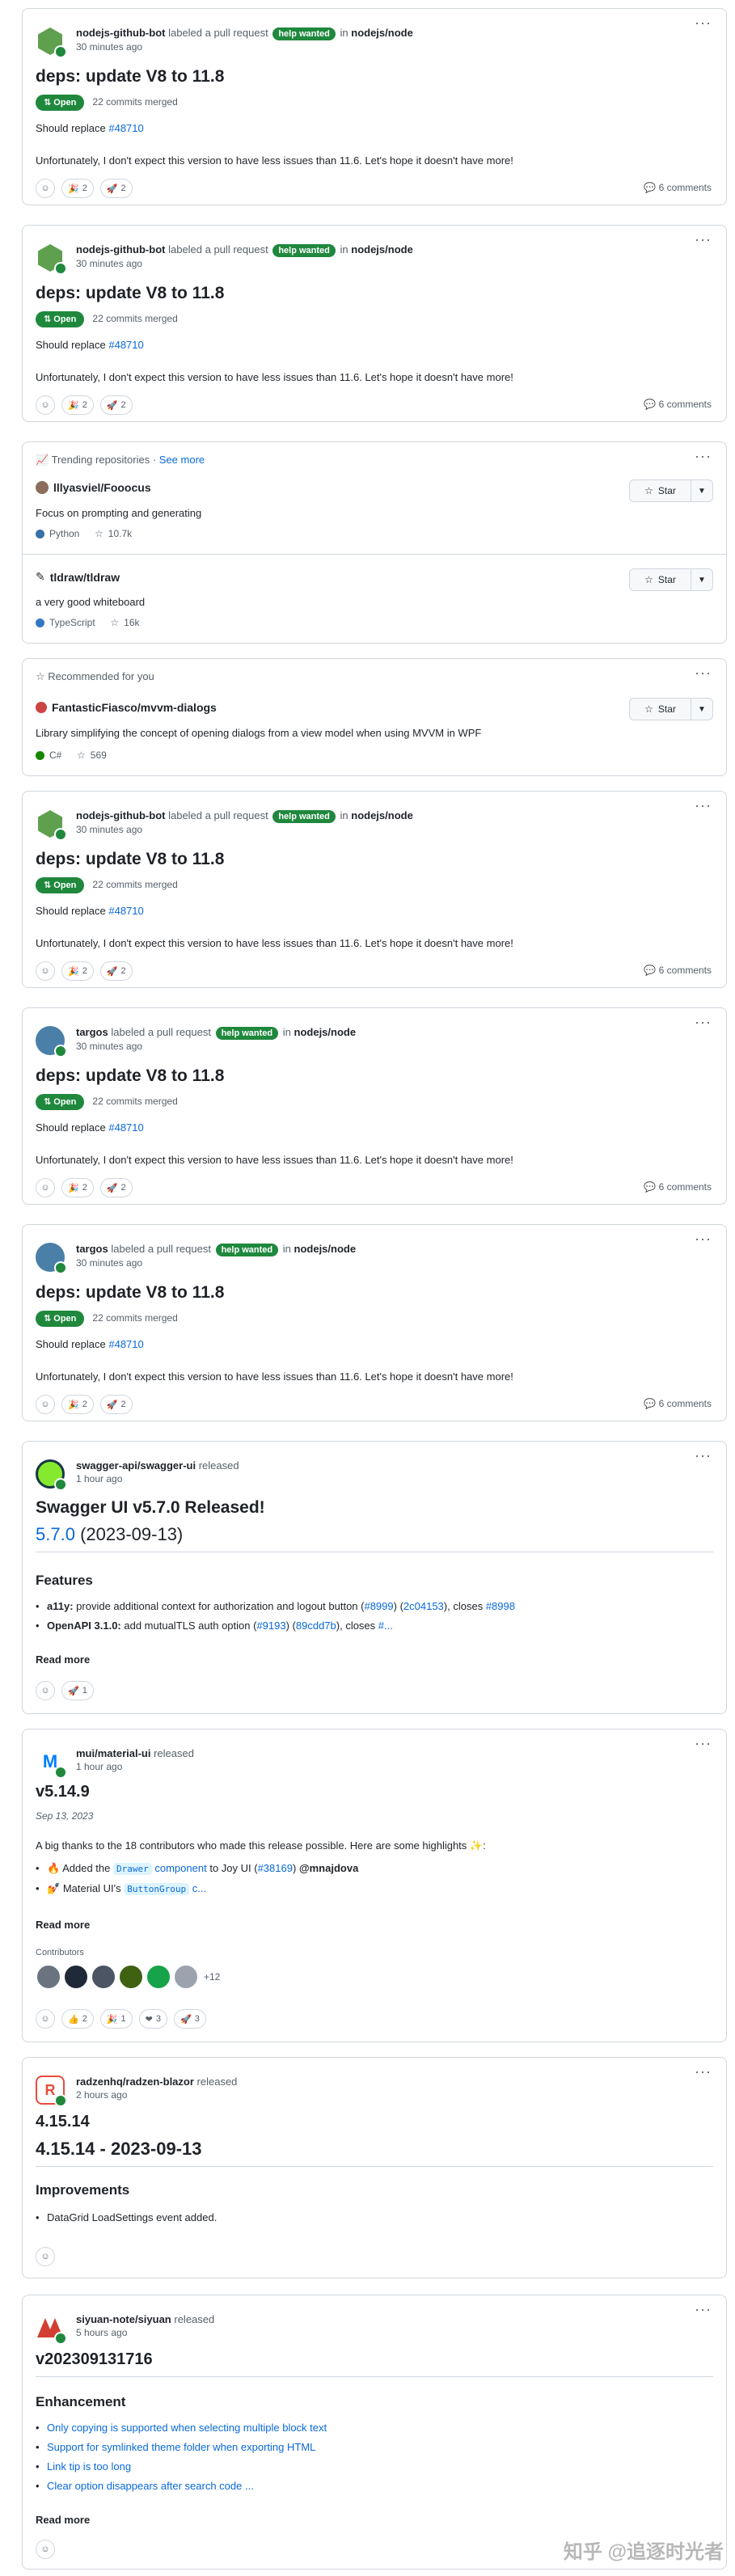 Image resolution: width=735 pixels, height=2576 pixels. Describe the element at coordinates (181, 2467) in the screenshot. I see `list-item: Link tip is too long` at that location.